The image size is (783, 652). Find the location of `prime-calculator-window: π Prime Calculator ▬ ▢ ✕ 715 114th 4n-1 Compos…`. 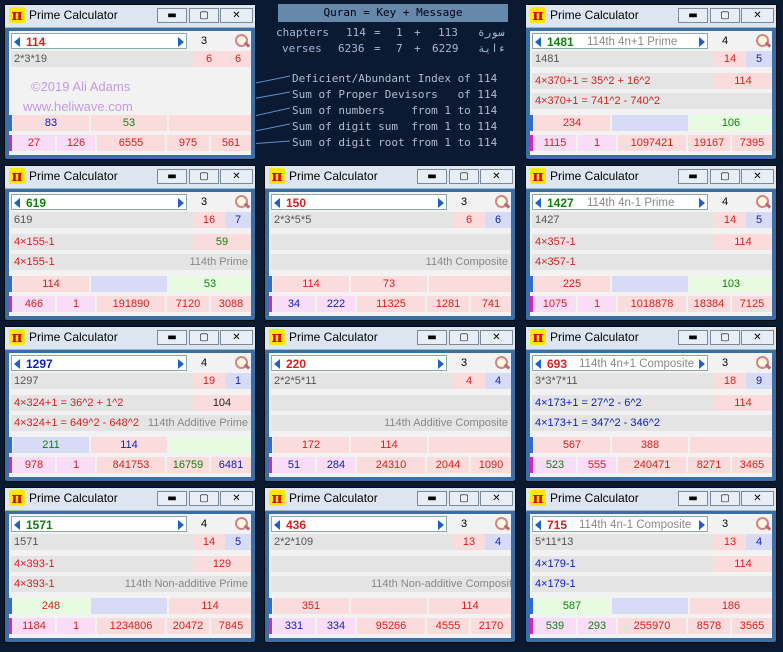

prime-calculator-window: π Prime Calculator ▬ ▢ ✕ 715 114th 4n-1 Compos… is located at coordinates (651, 565).